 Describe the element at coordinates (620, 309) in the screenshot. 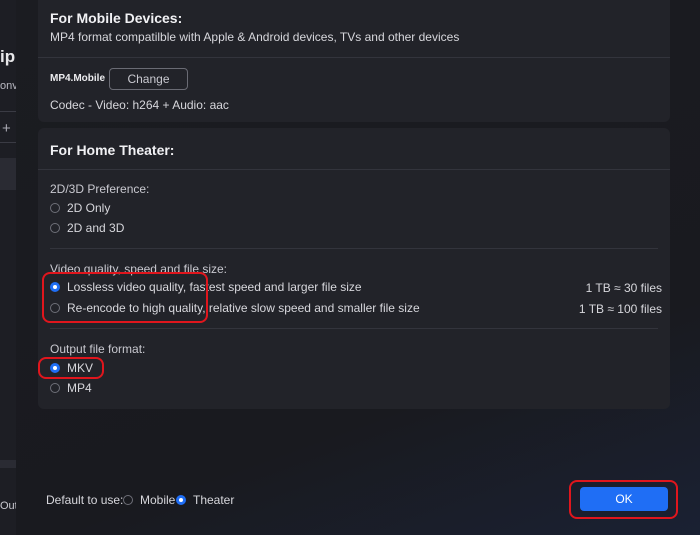

I see `size-estimate: 1 TB ≈ 100 files` at that location.